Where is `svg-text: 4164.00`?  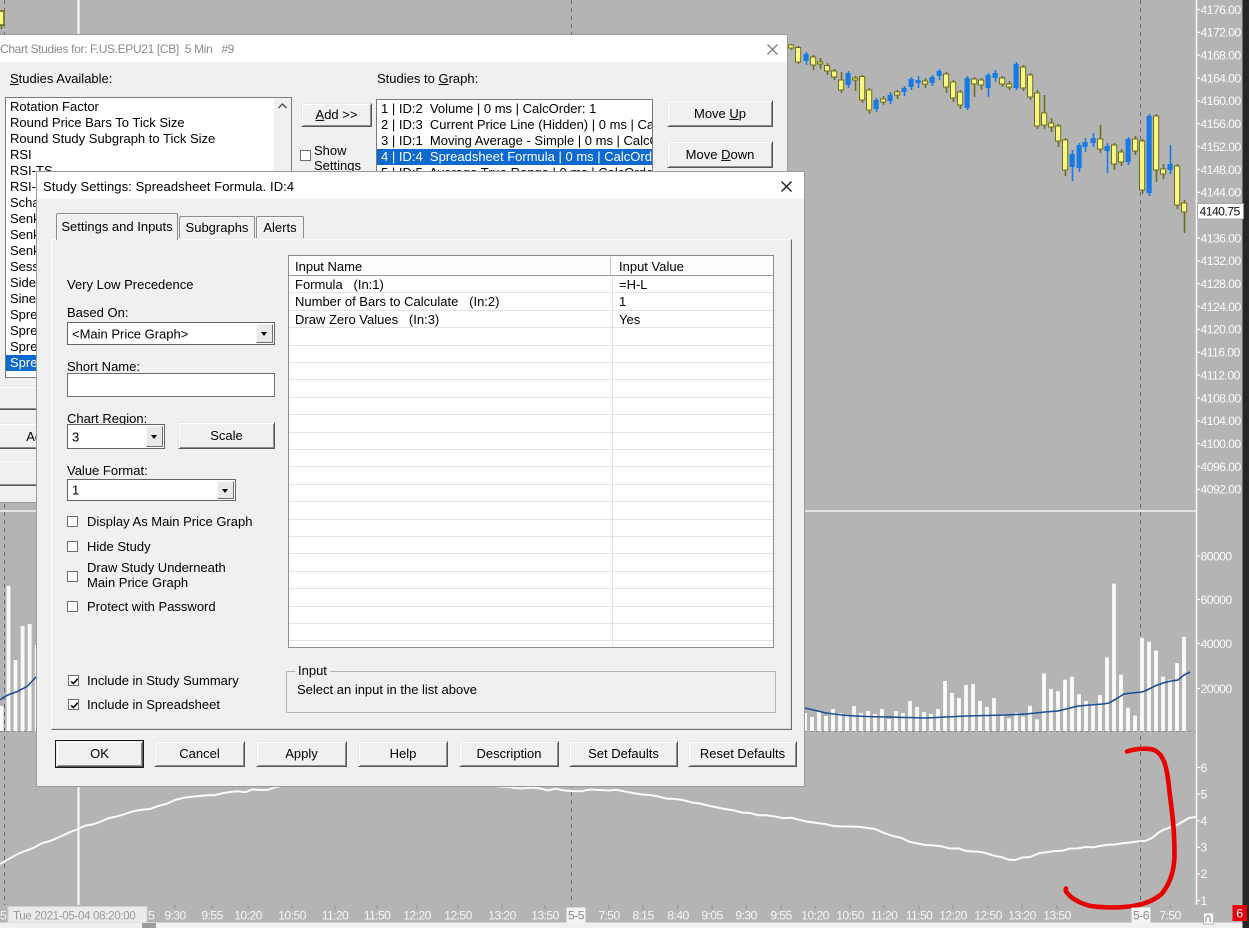
svg-text: 4164.00 is located at coordinates (1221, 78).